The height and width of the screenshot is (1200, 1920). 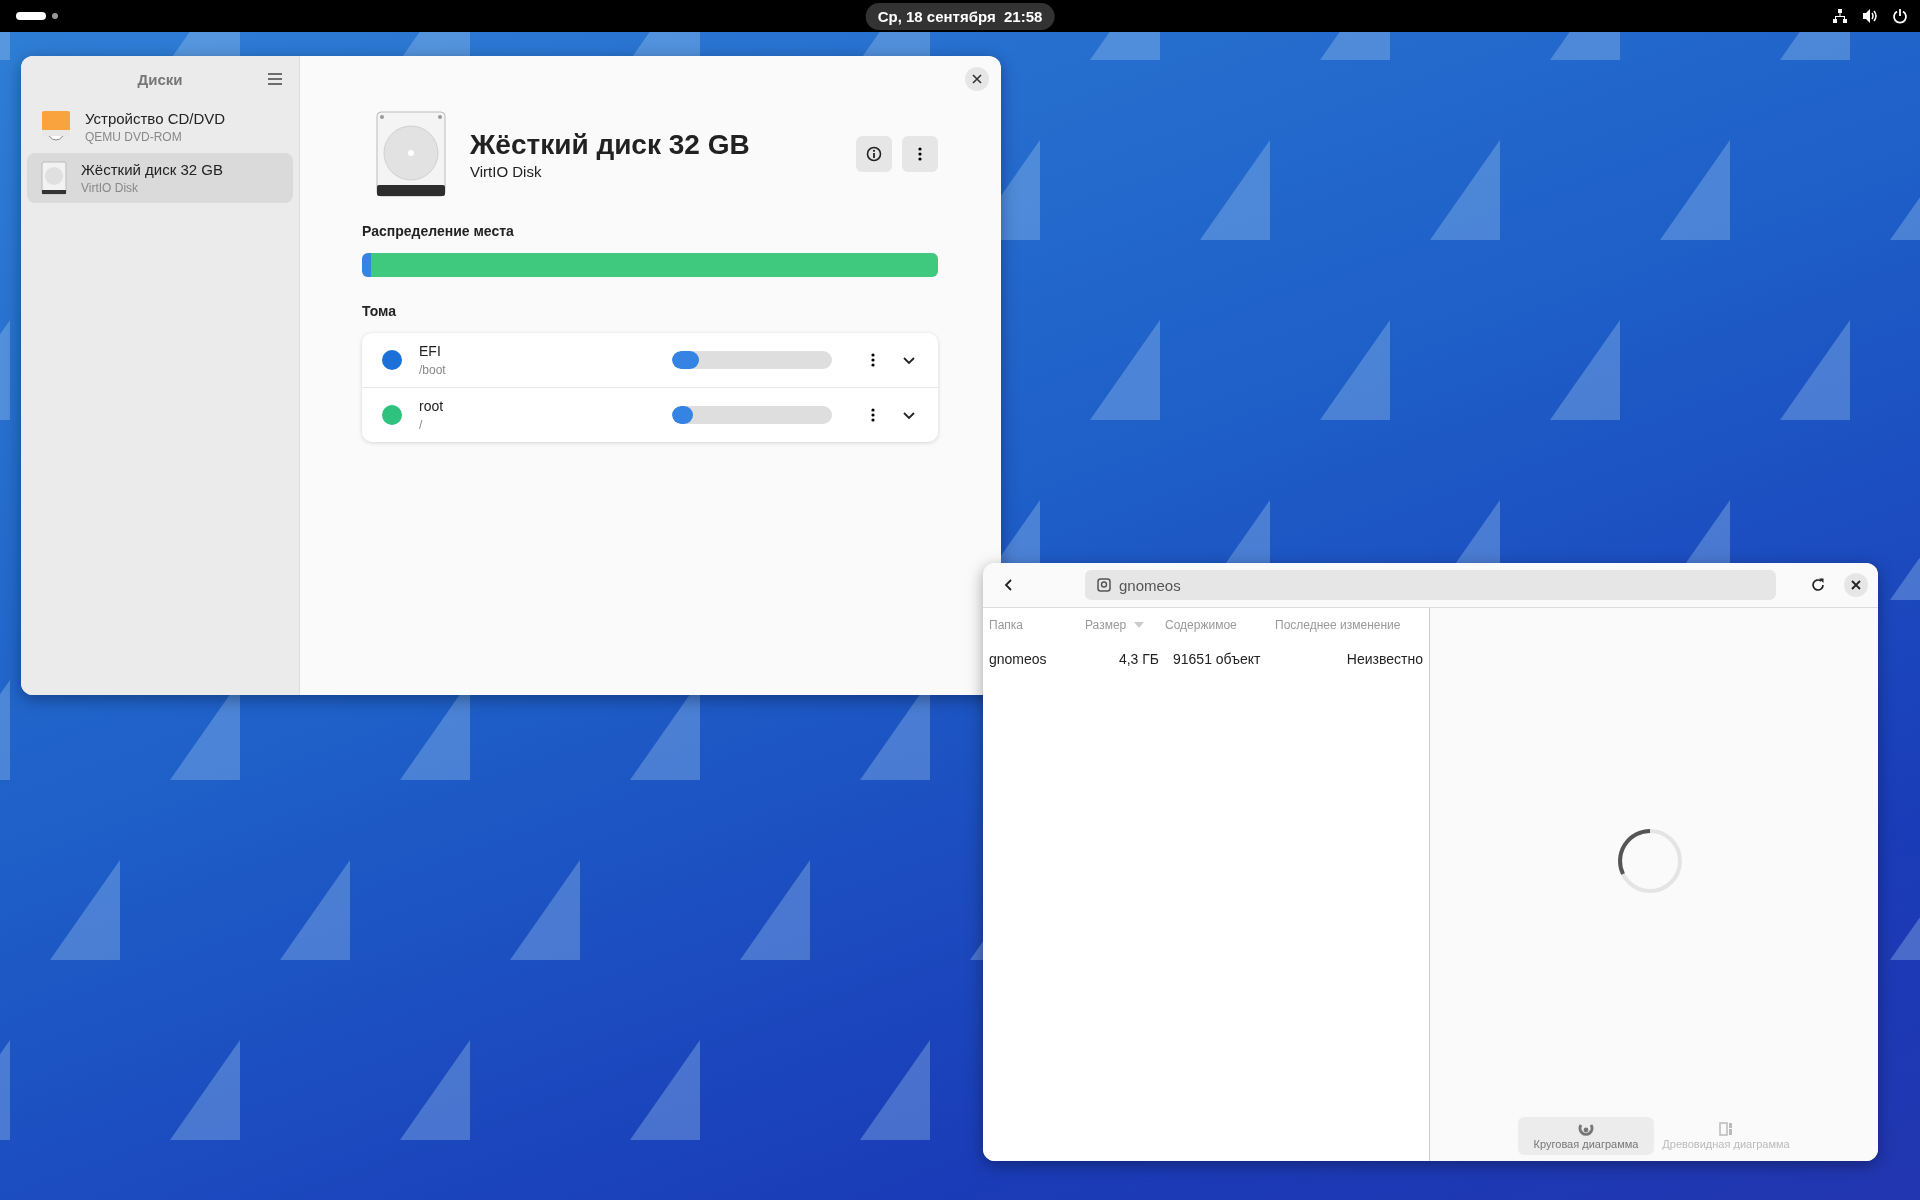 What do you see at coordinates (432, 406) in the screenshot?
I see `volume-name: root` at bounding box center [432, 406].